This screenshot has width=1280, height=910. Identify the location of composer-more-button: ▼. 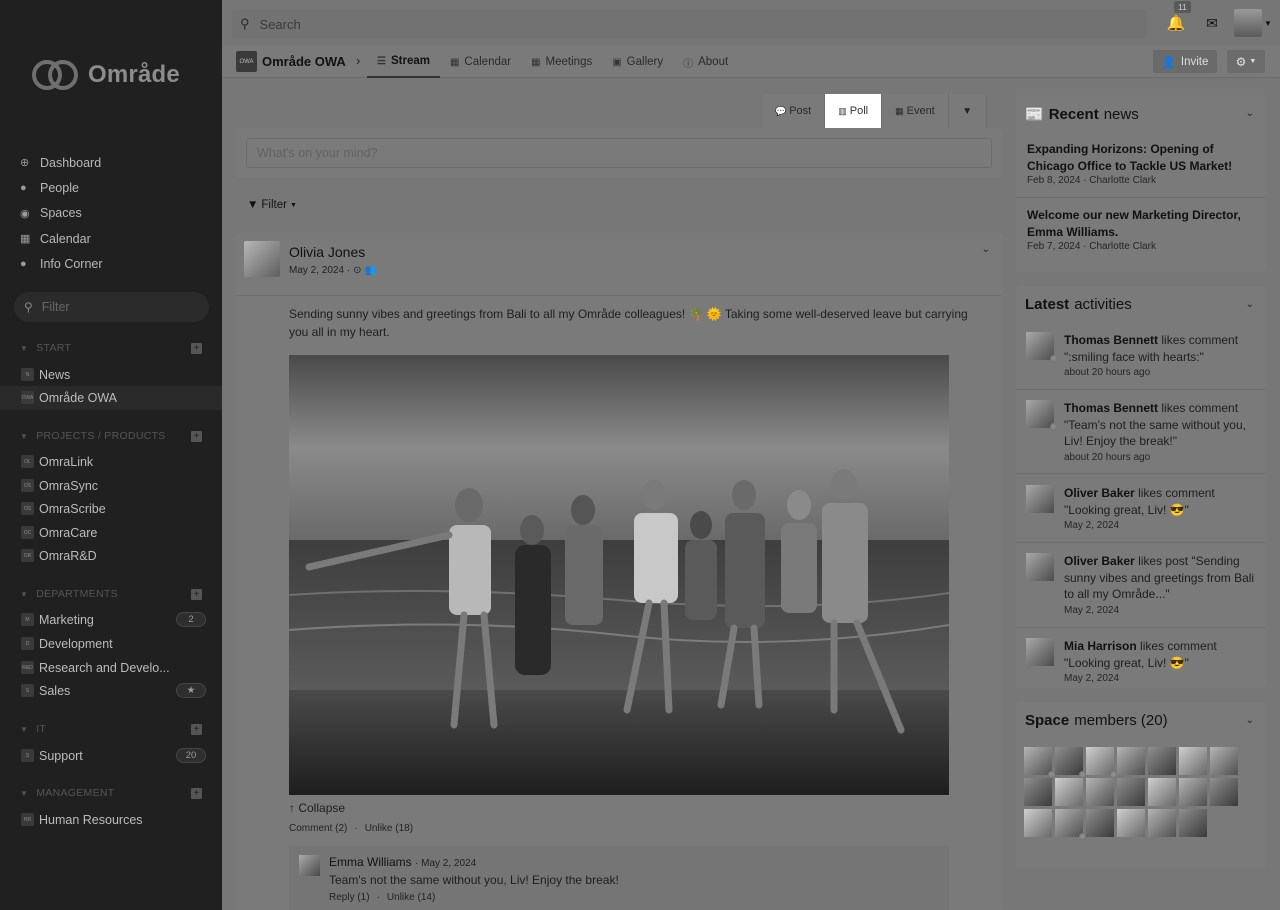
(967, 111).